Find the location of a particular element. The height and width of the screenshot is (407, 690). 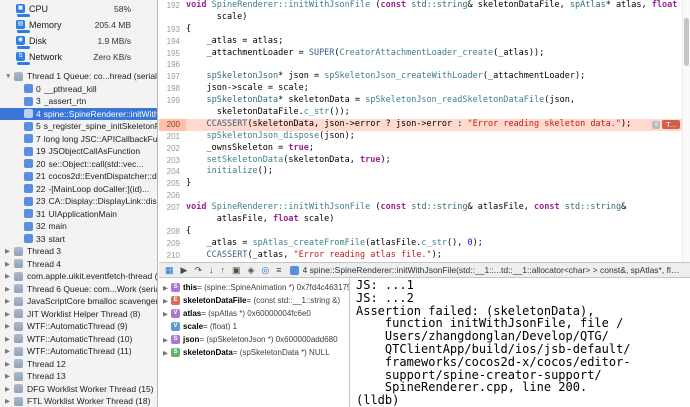

line-number: 204 is located at coordinates (172, 172).